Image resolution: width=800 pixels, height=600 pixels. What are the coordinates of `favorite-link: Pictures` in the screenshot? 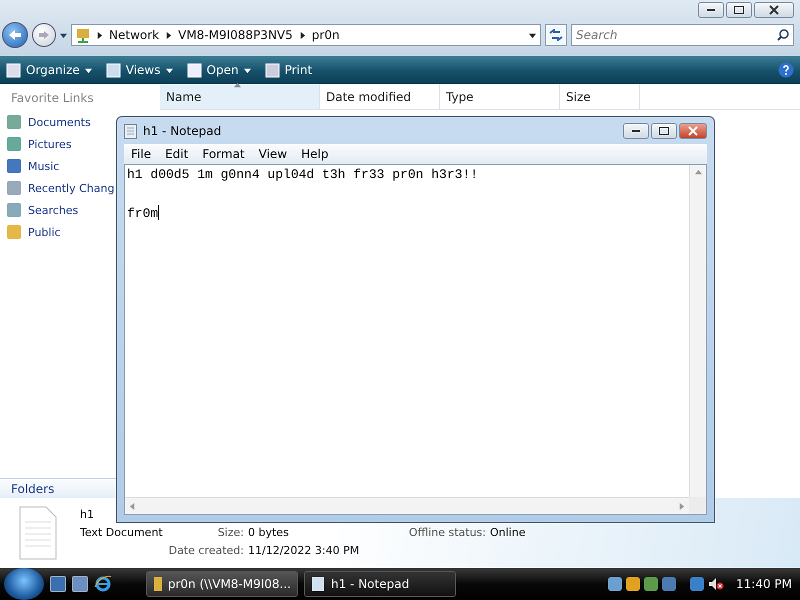 It's located at (39, 144).